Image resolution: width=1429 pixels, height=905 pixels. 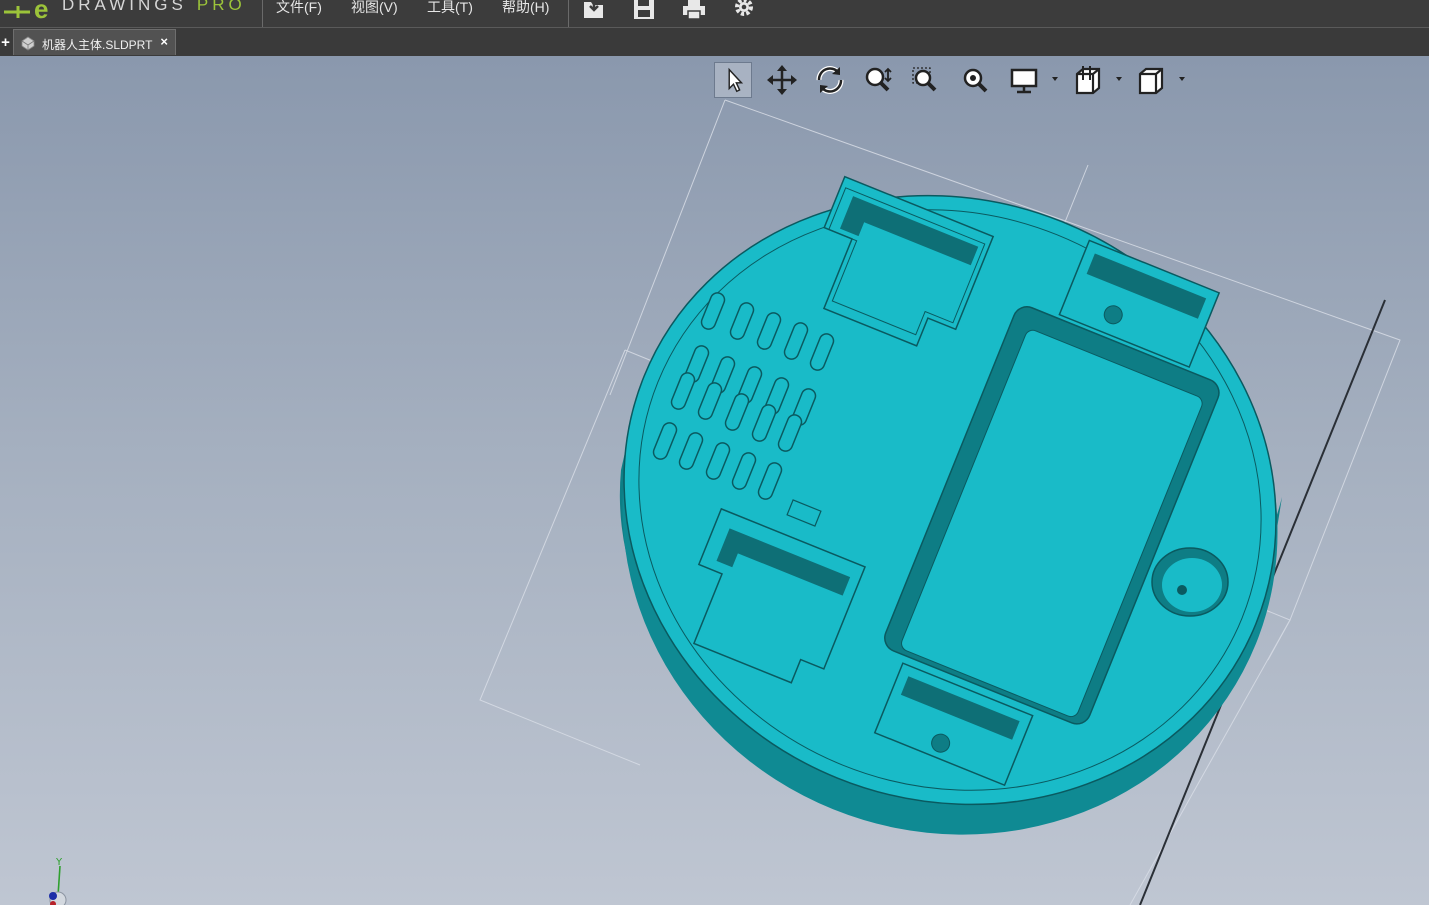 I want to click on document-tab-strip: + 机器人主体.SLDPRT ×, so click(x=714, y=42).